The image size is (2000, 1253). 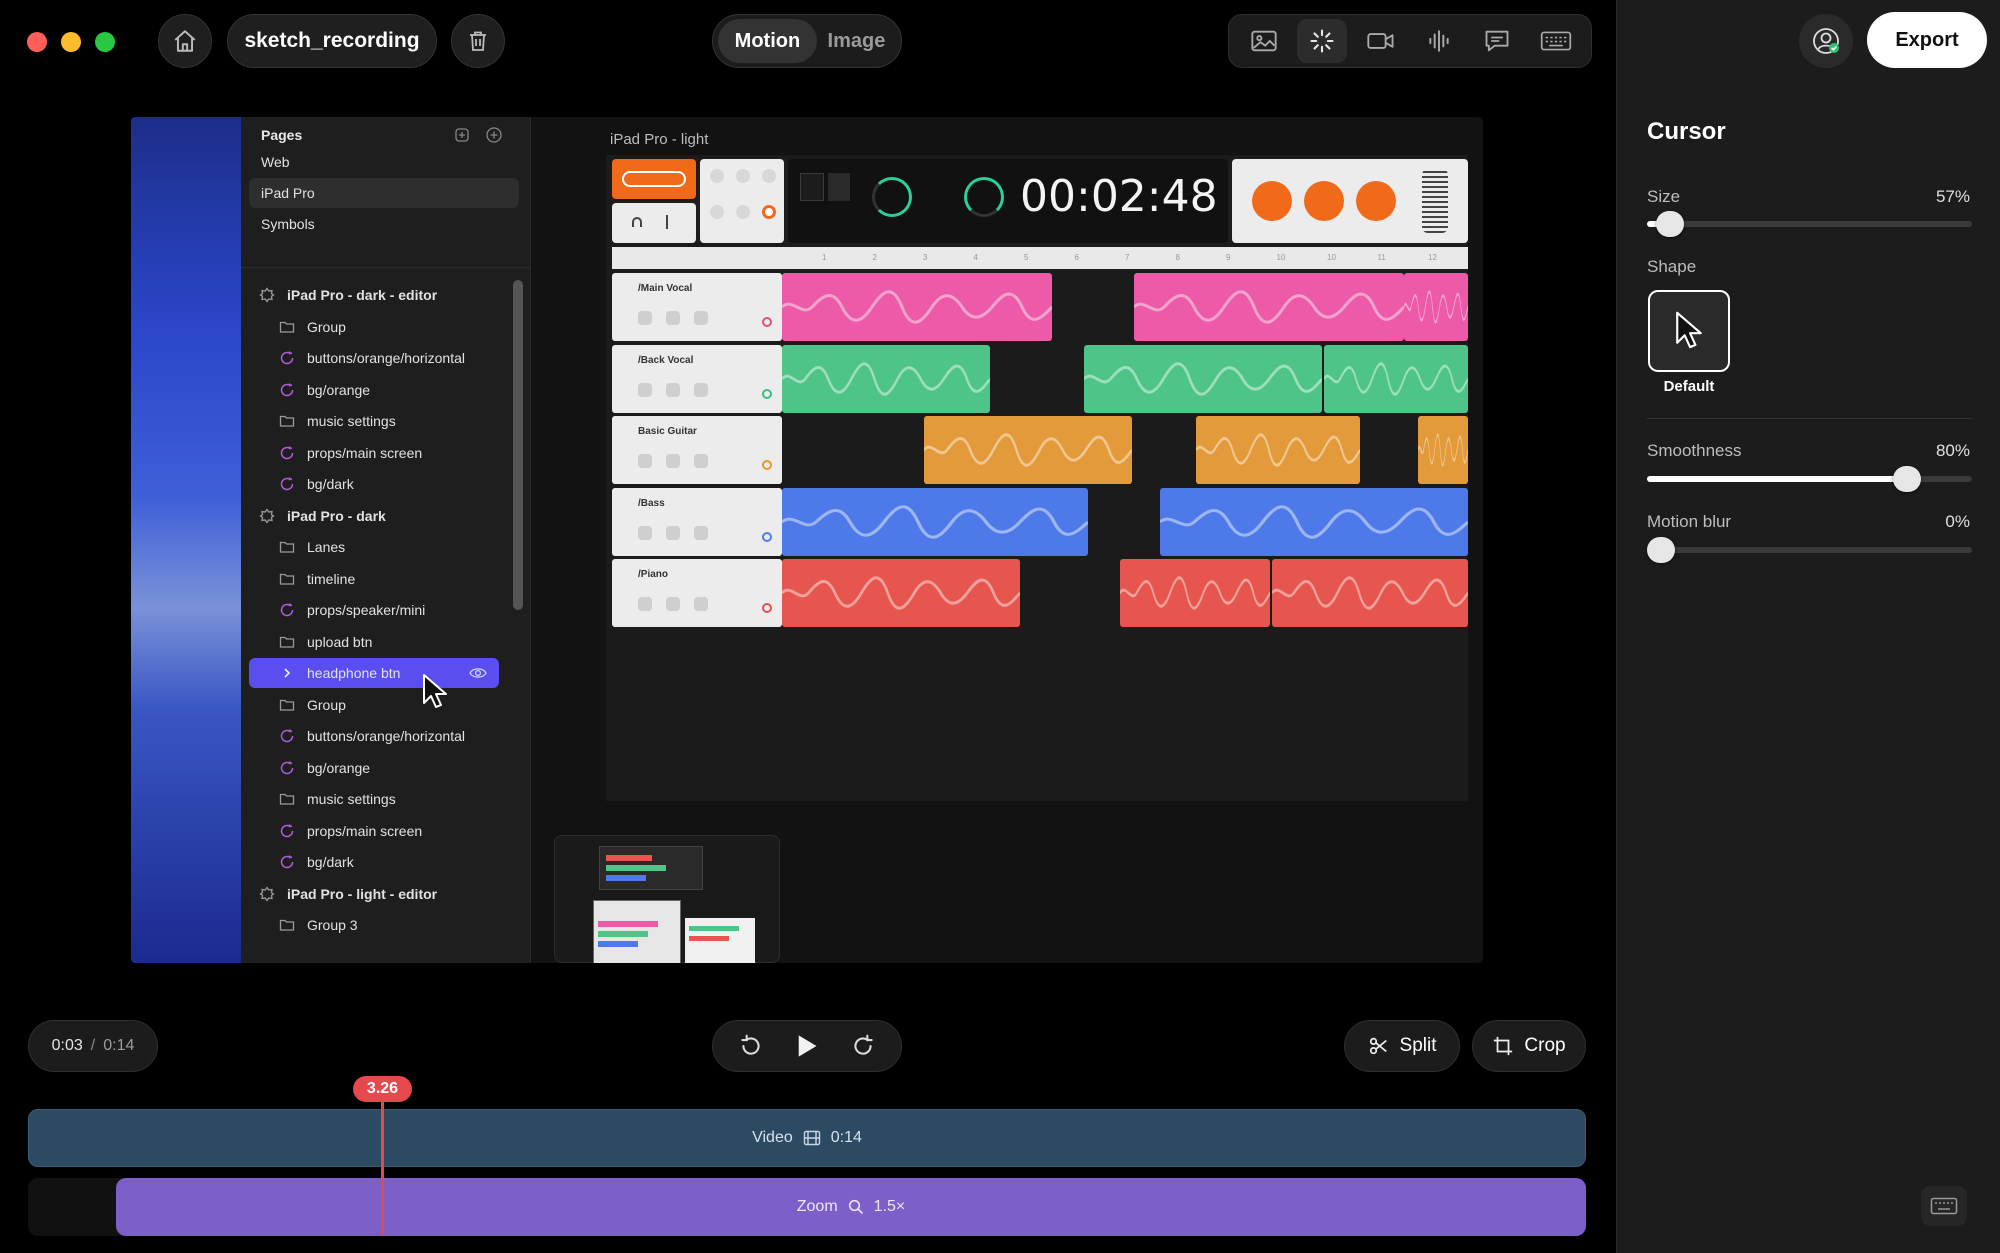 I want to click on shortcuts-button, so click(x=1944, y=1206).